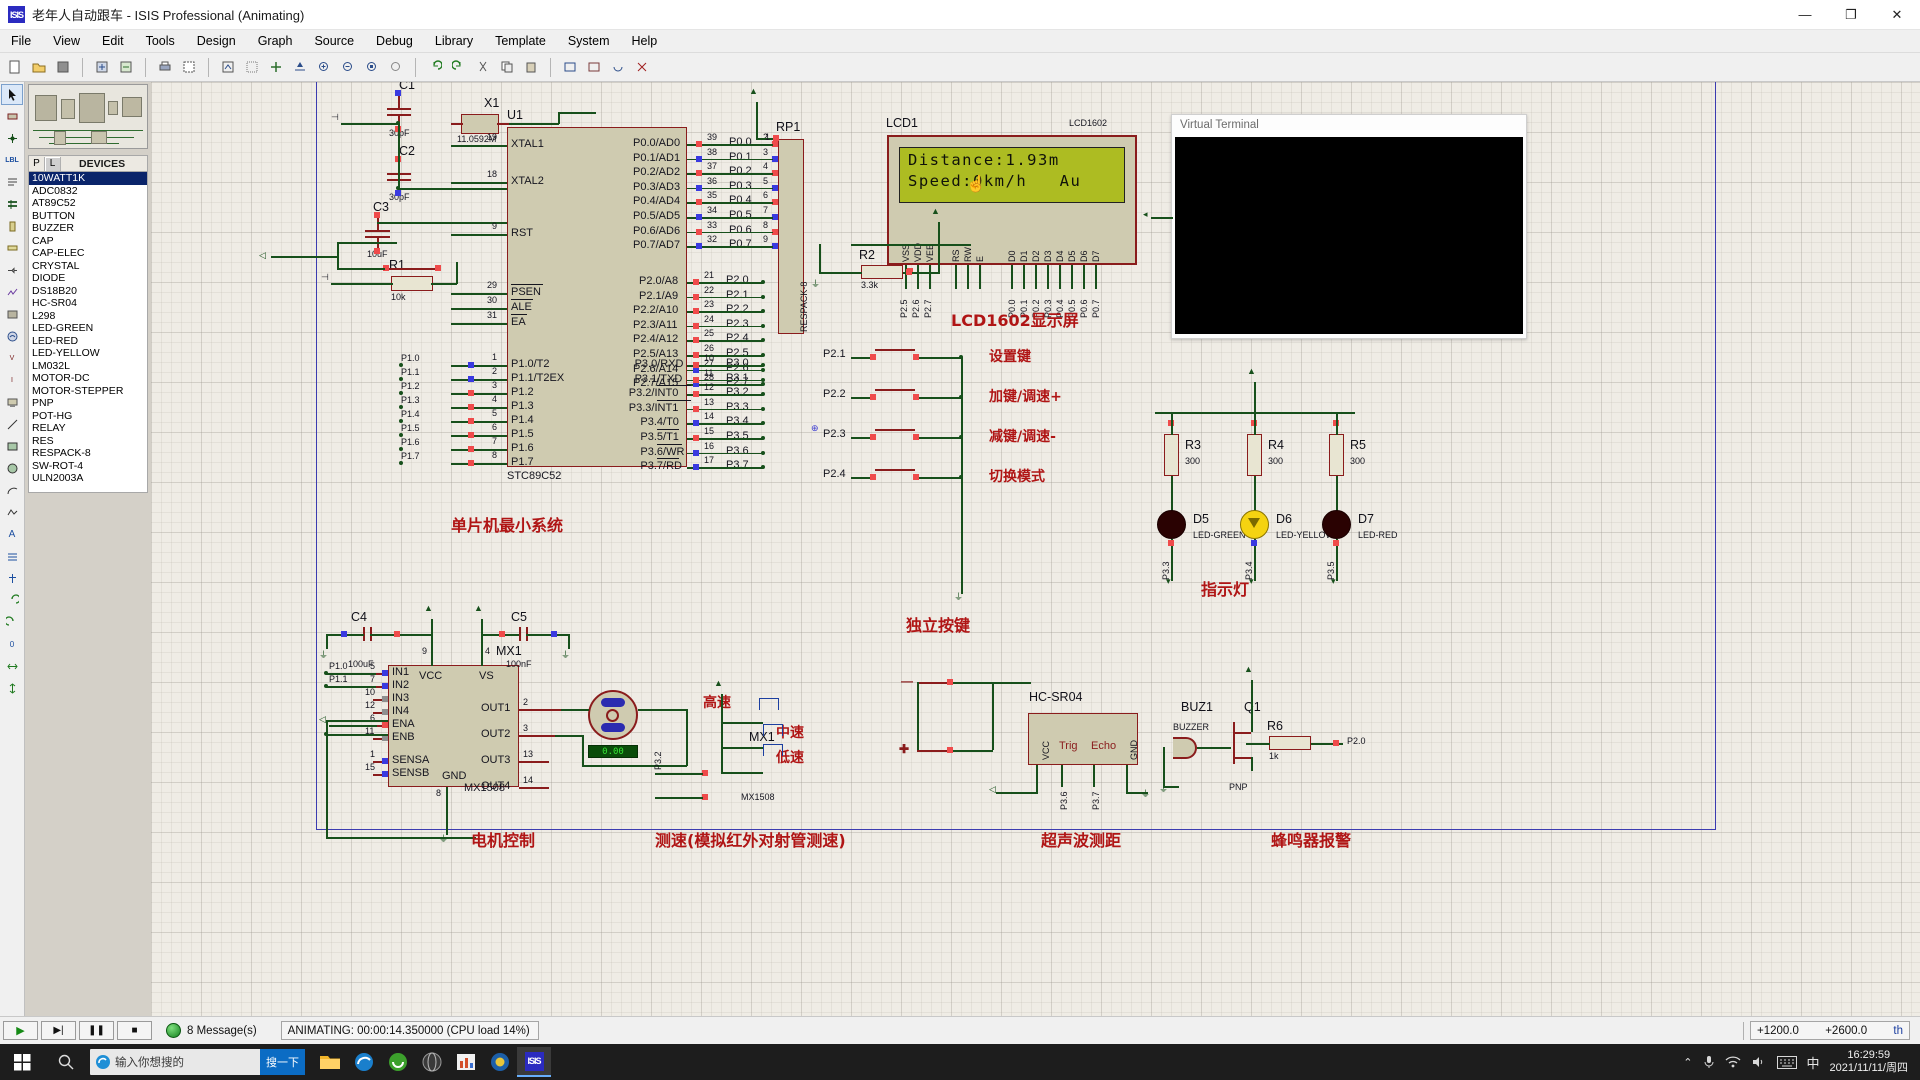 This screenshot has height=1080, width=1920. What do you see at coordinates (435, 67) in the screenshot?
I see `undo-icon` at bounding box center [435, 67].